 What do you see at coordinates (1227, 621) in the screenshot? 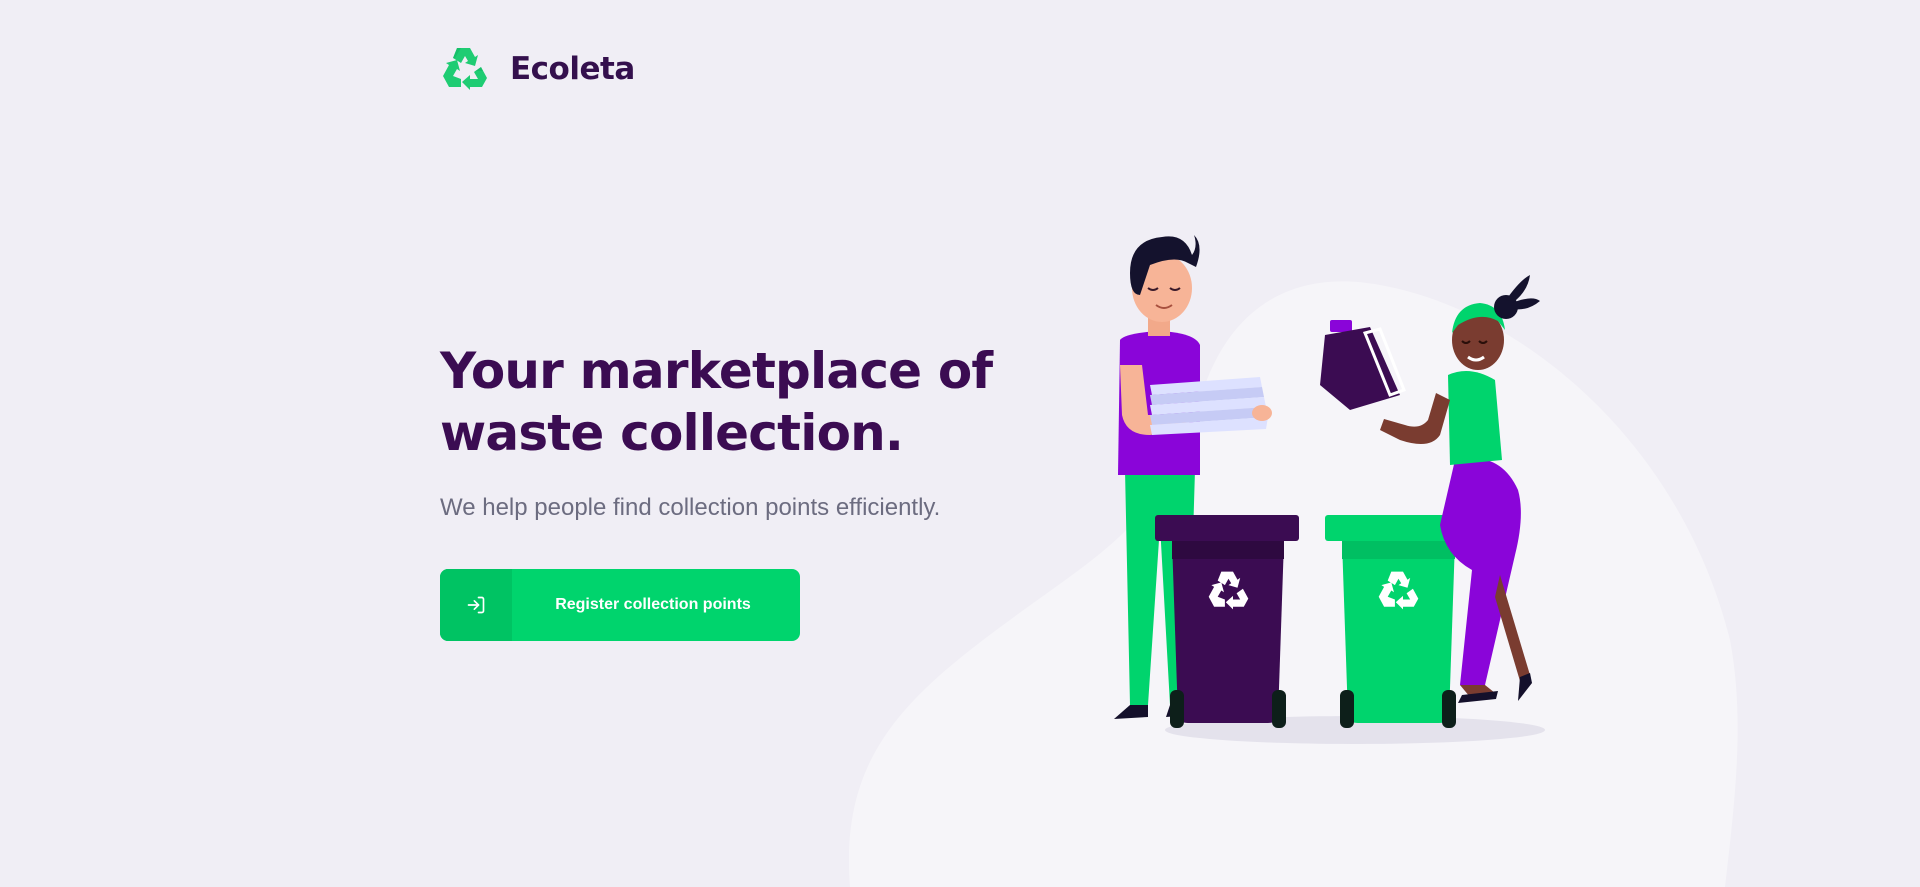
I see `purple-bin` at bounding box center [1227, 621].